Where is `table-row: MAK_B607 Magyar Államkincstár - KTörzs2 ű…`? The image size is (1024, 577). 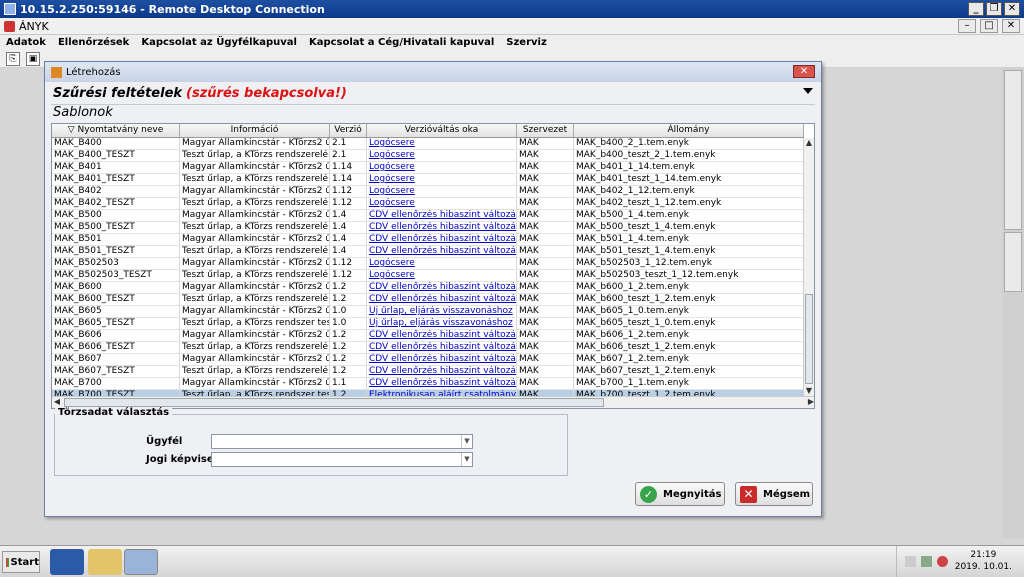
table-row: MAK_B607 Magyar Államkincstár - KTörzs2 ű… is located at coordinates (428, 360).